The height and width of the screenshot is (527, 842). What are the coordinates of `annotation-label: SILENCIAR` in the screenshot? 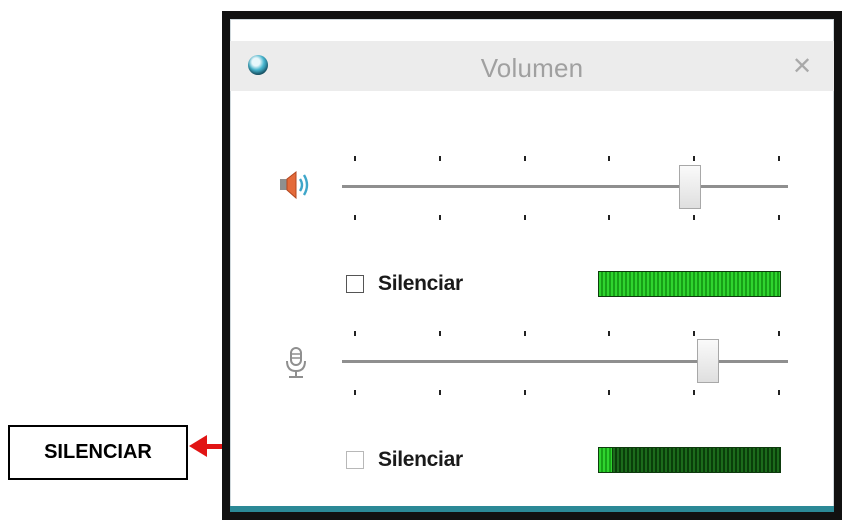 It's located at (98, 452).